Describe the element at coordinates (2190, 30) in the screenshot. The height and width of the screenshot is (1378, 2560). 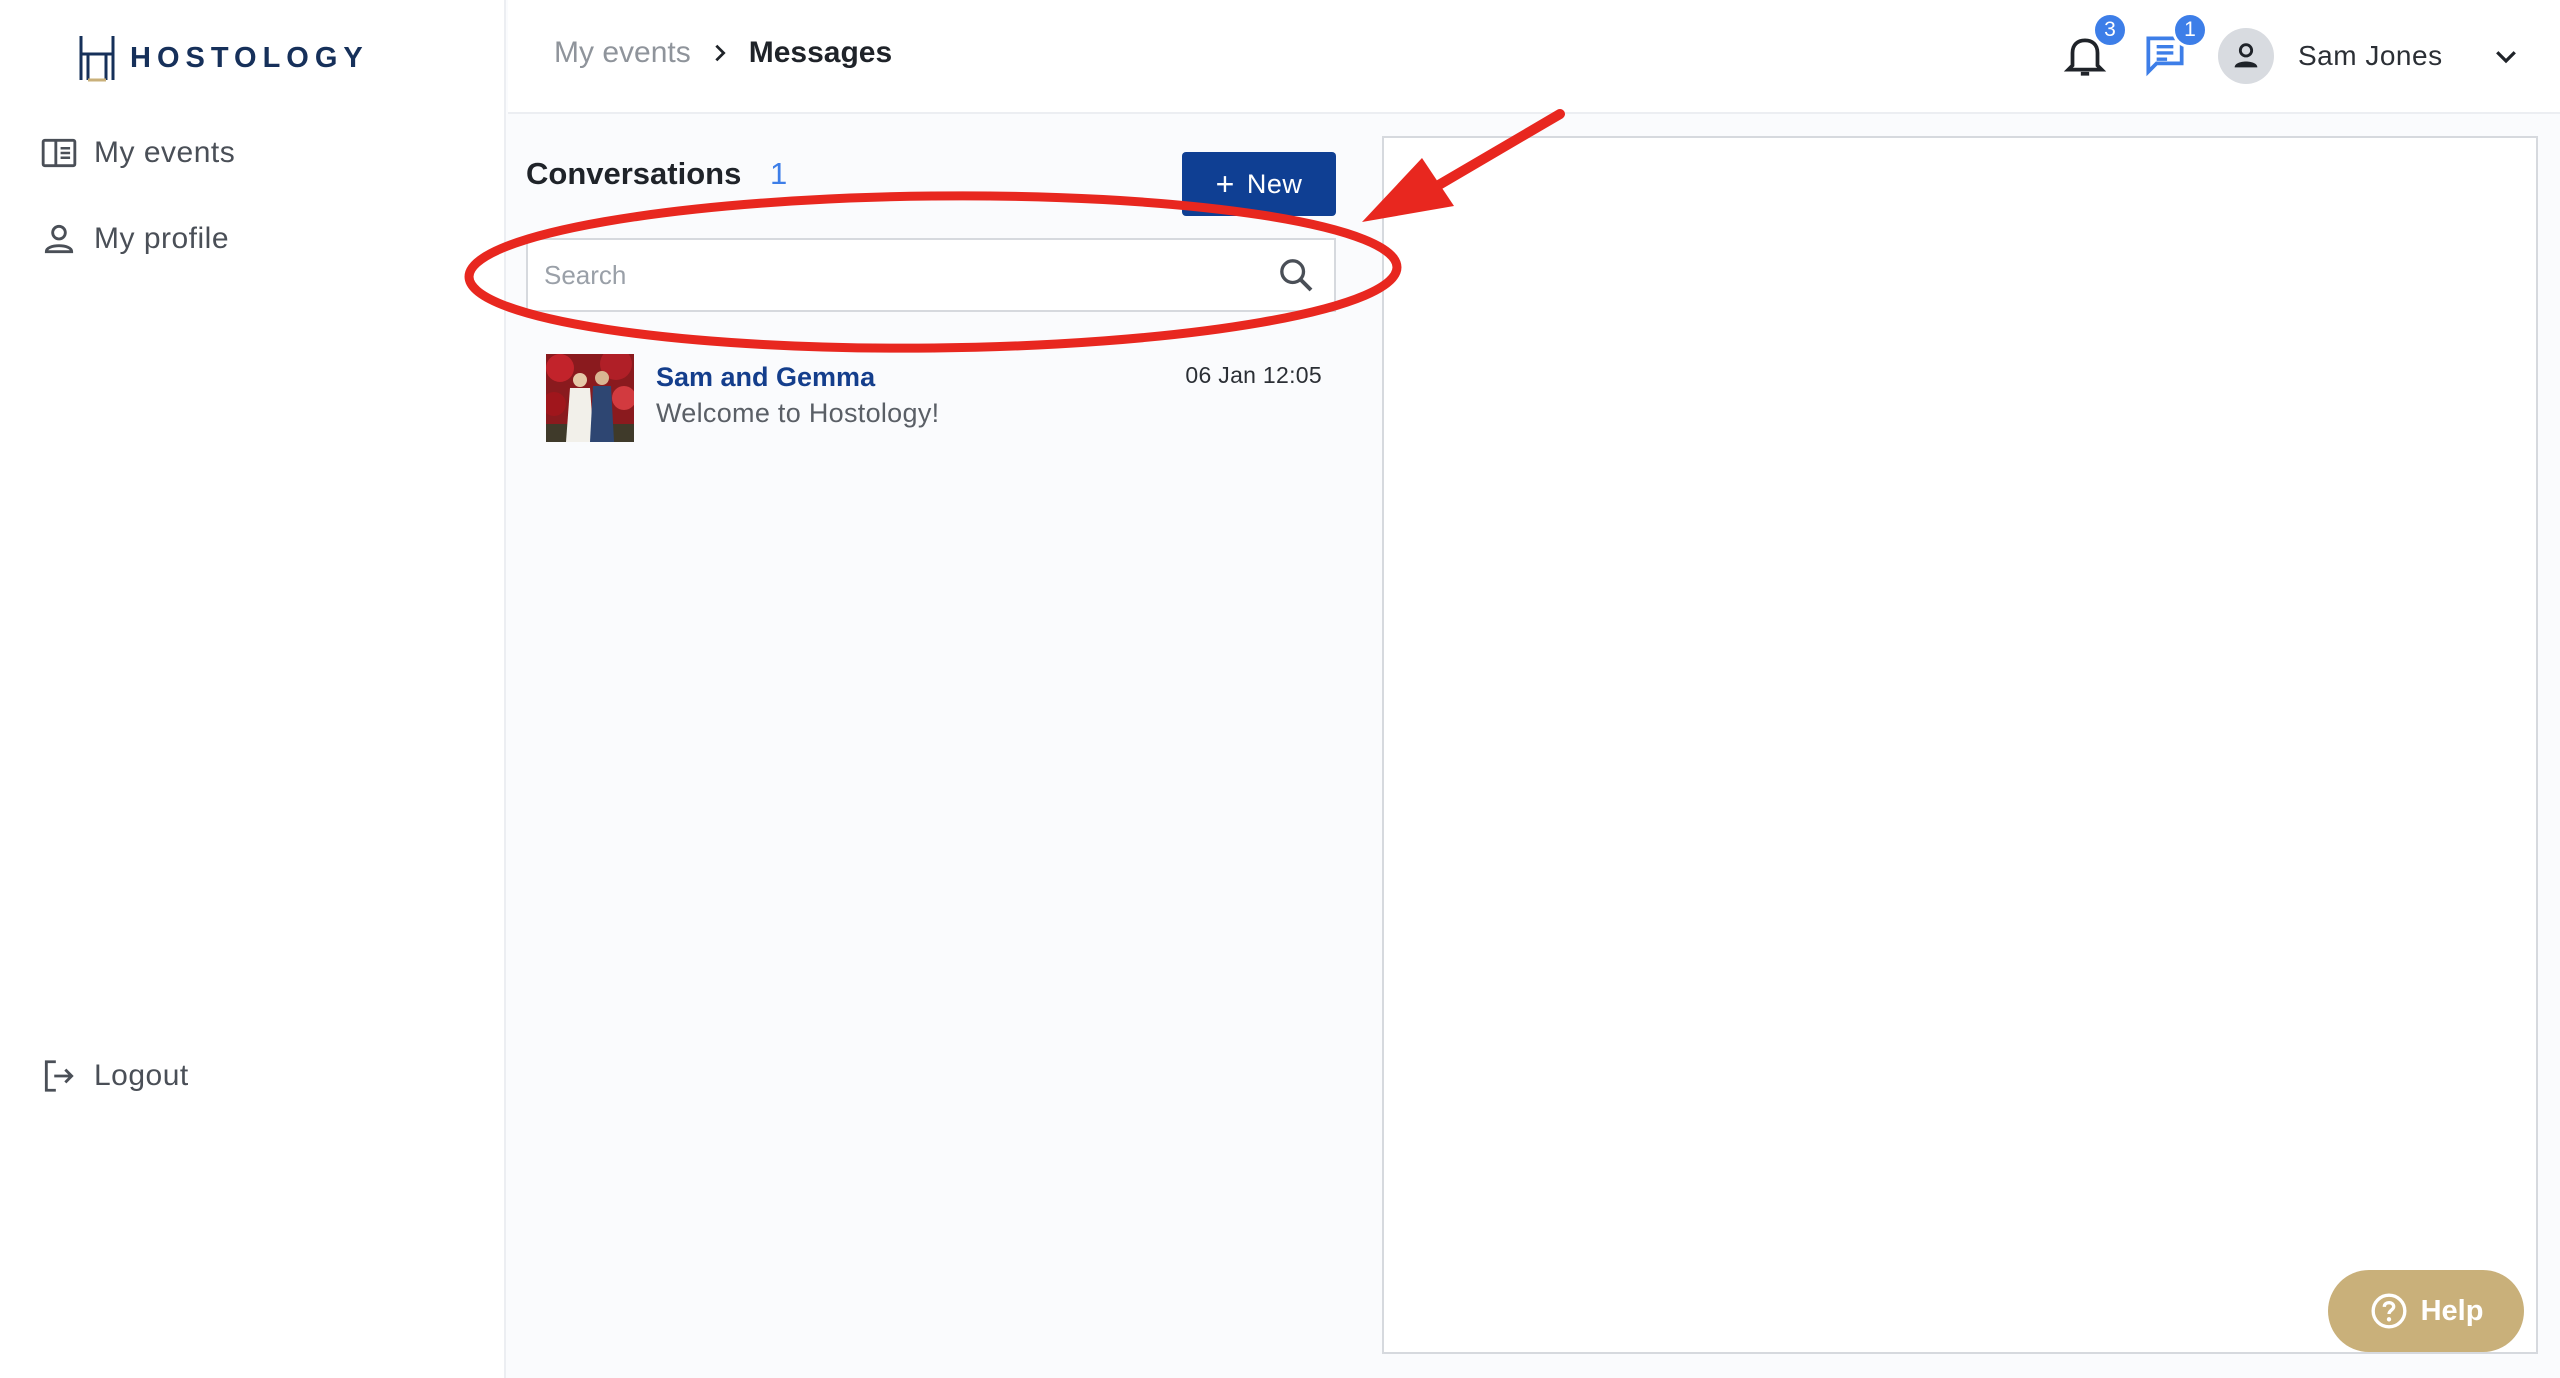
I see `messages-badge: 1` at that location.